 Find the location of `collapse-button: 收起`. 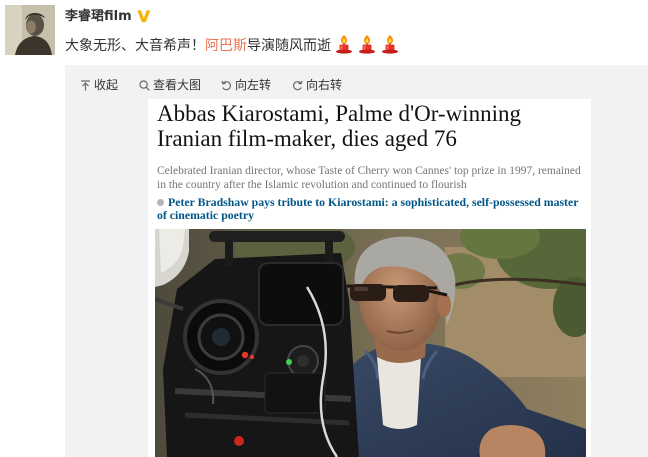

collapse-button: 收起 is located at coordinates (99, 85).